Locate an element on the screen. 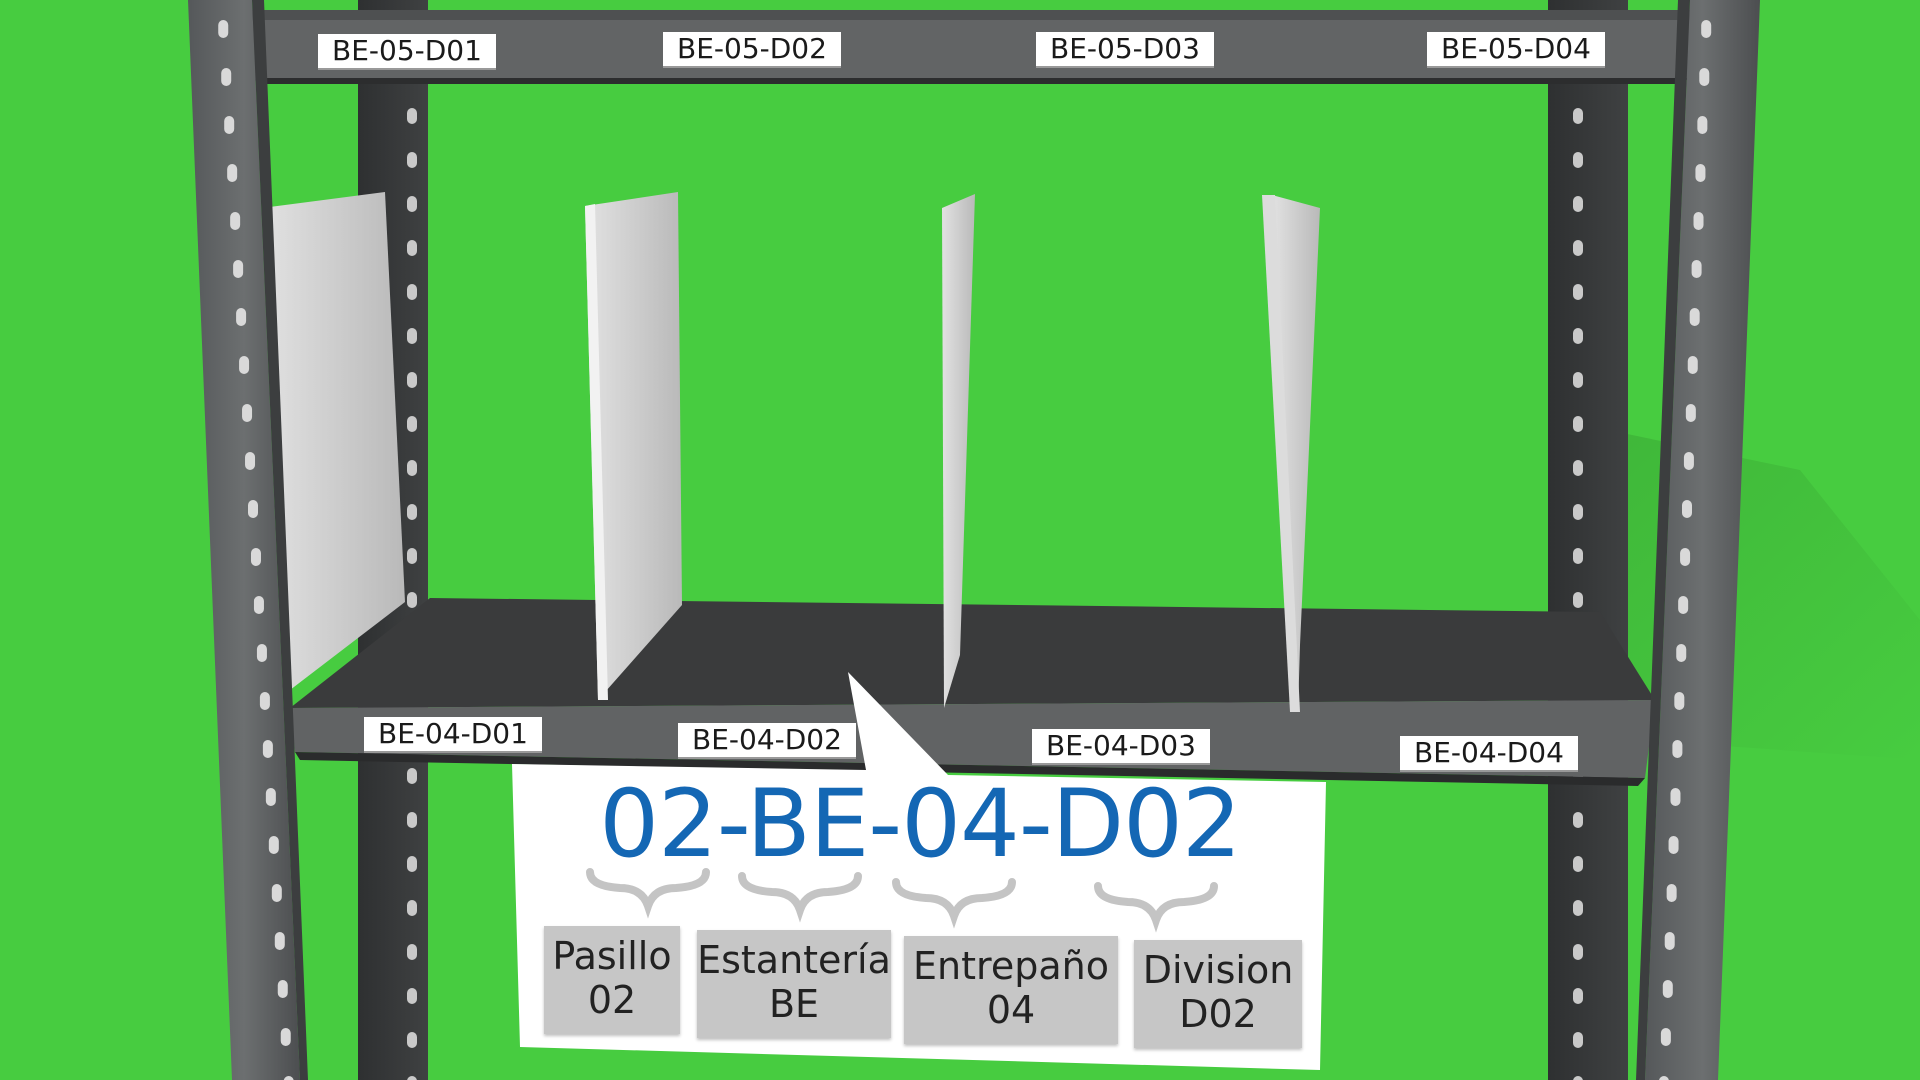  part-value: BE is located at coordinates (794, 1004).